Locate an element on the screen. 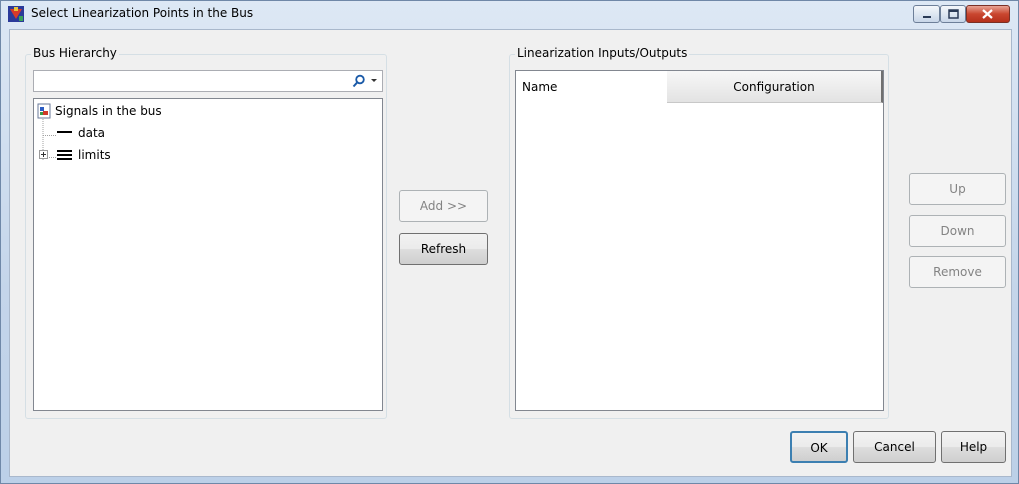 The image size is (1019, 484). tree-item-label: limits is located at coordinates (94, 155).